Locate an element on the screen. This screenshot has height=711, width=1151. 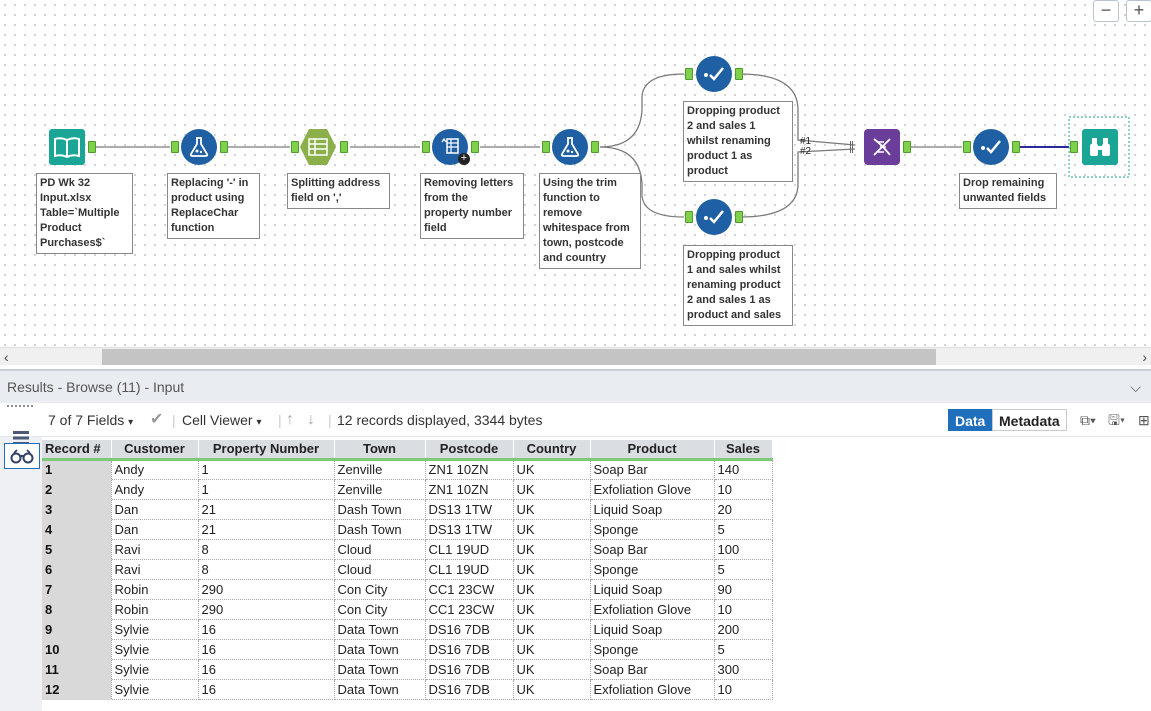
record-number-cell: 7 is located at coordinates (76, 589).